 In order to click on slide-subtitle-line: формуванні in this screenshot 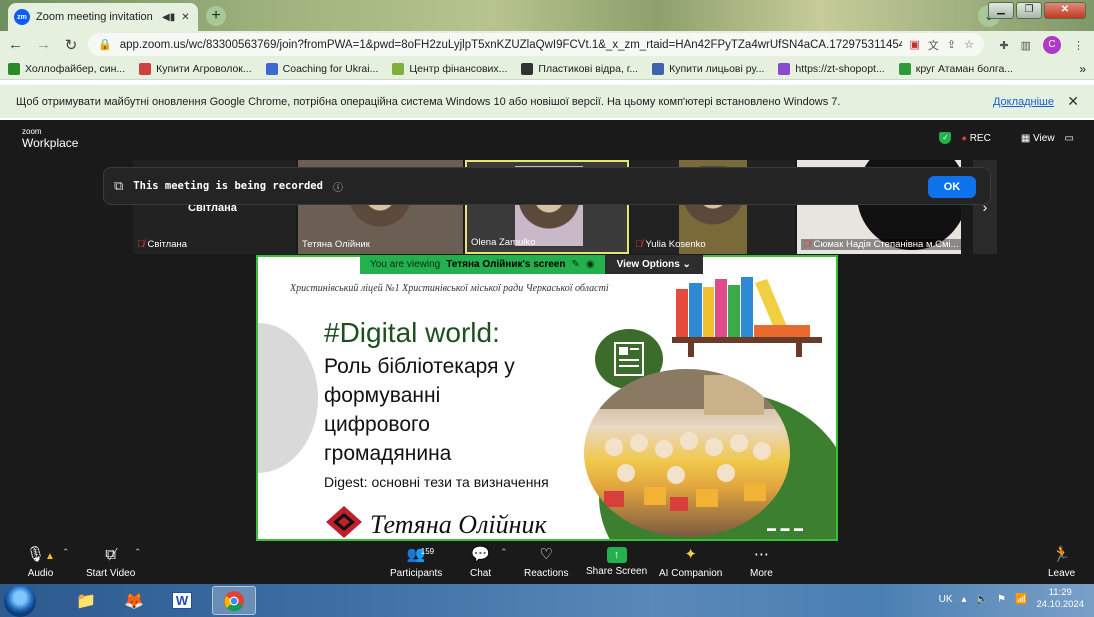, I will do `click(382, 395)`.